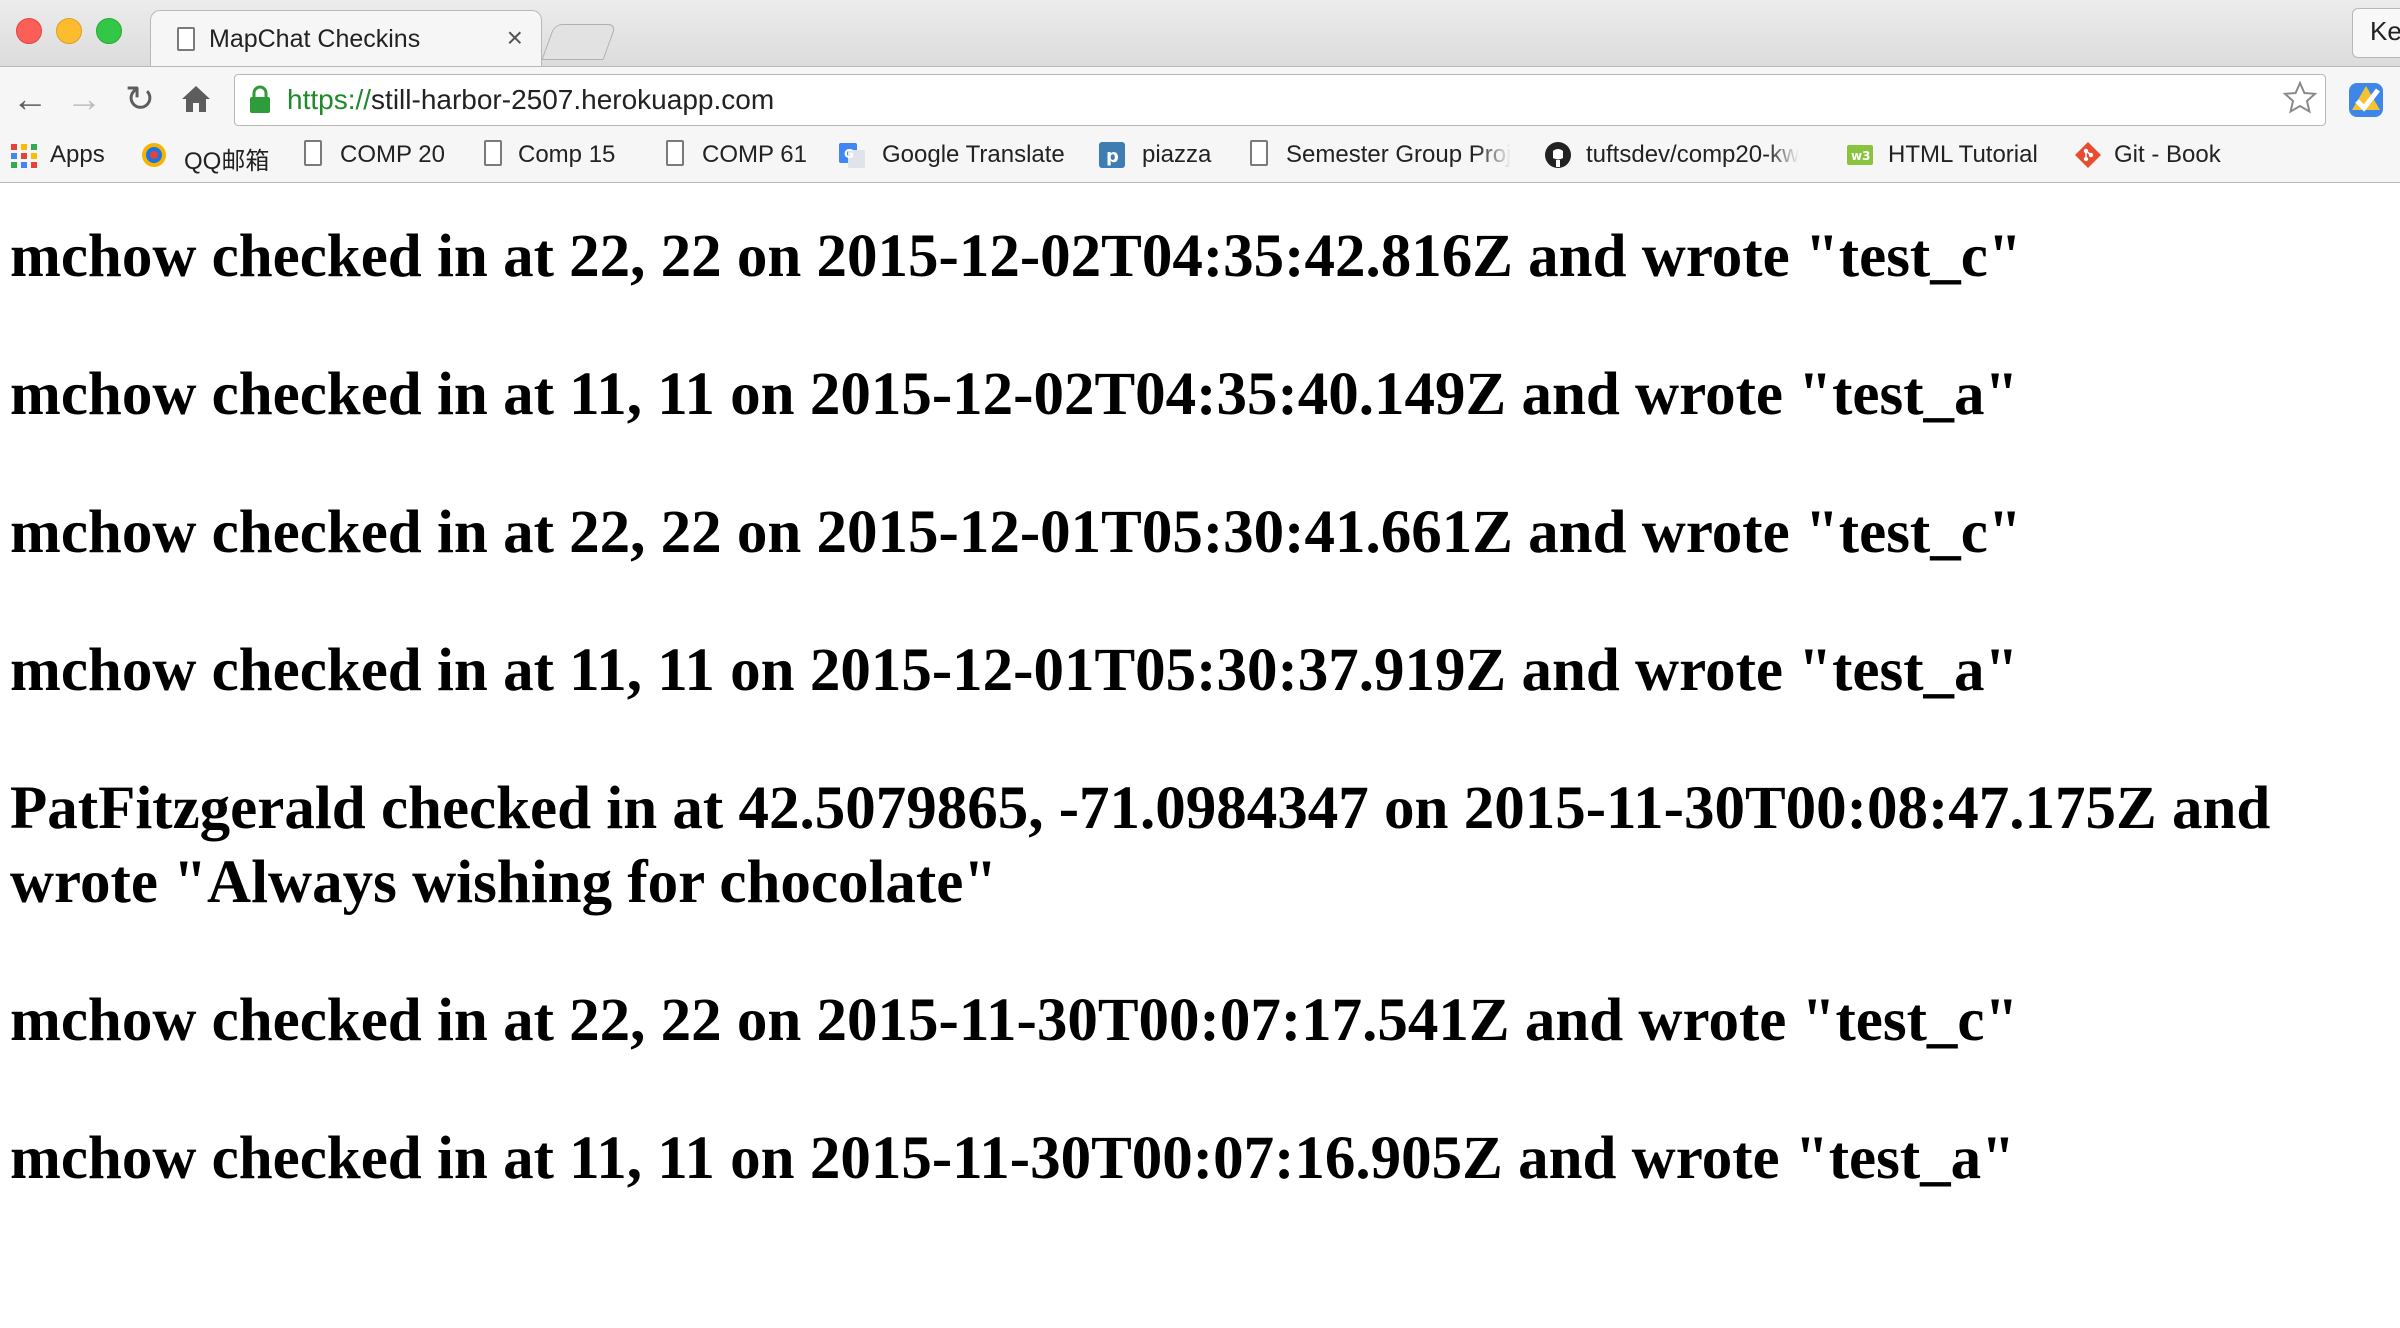  What do you see at coordinates (109, 31) in the screenshot?
I see `maximize-window-button` at bounding box center [109, 31].